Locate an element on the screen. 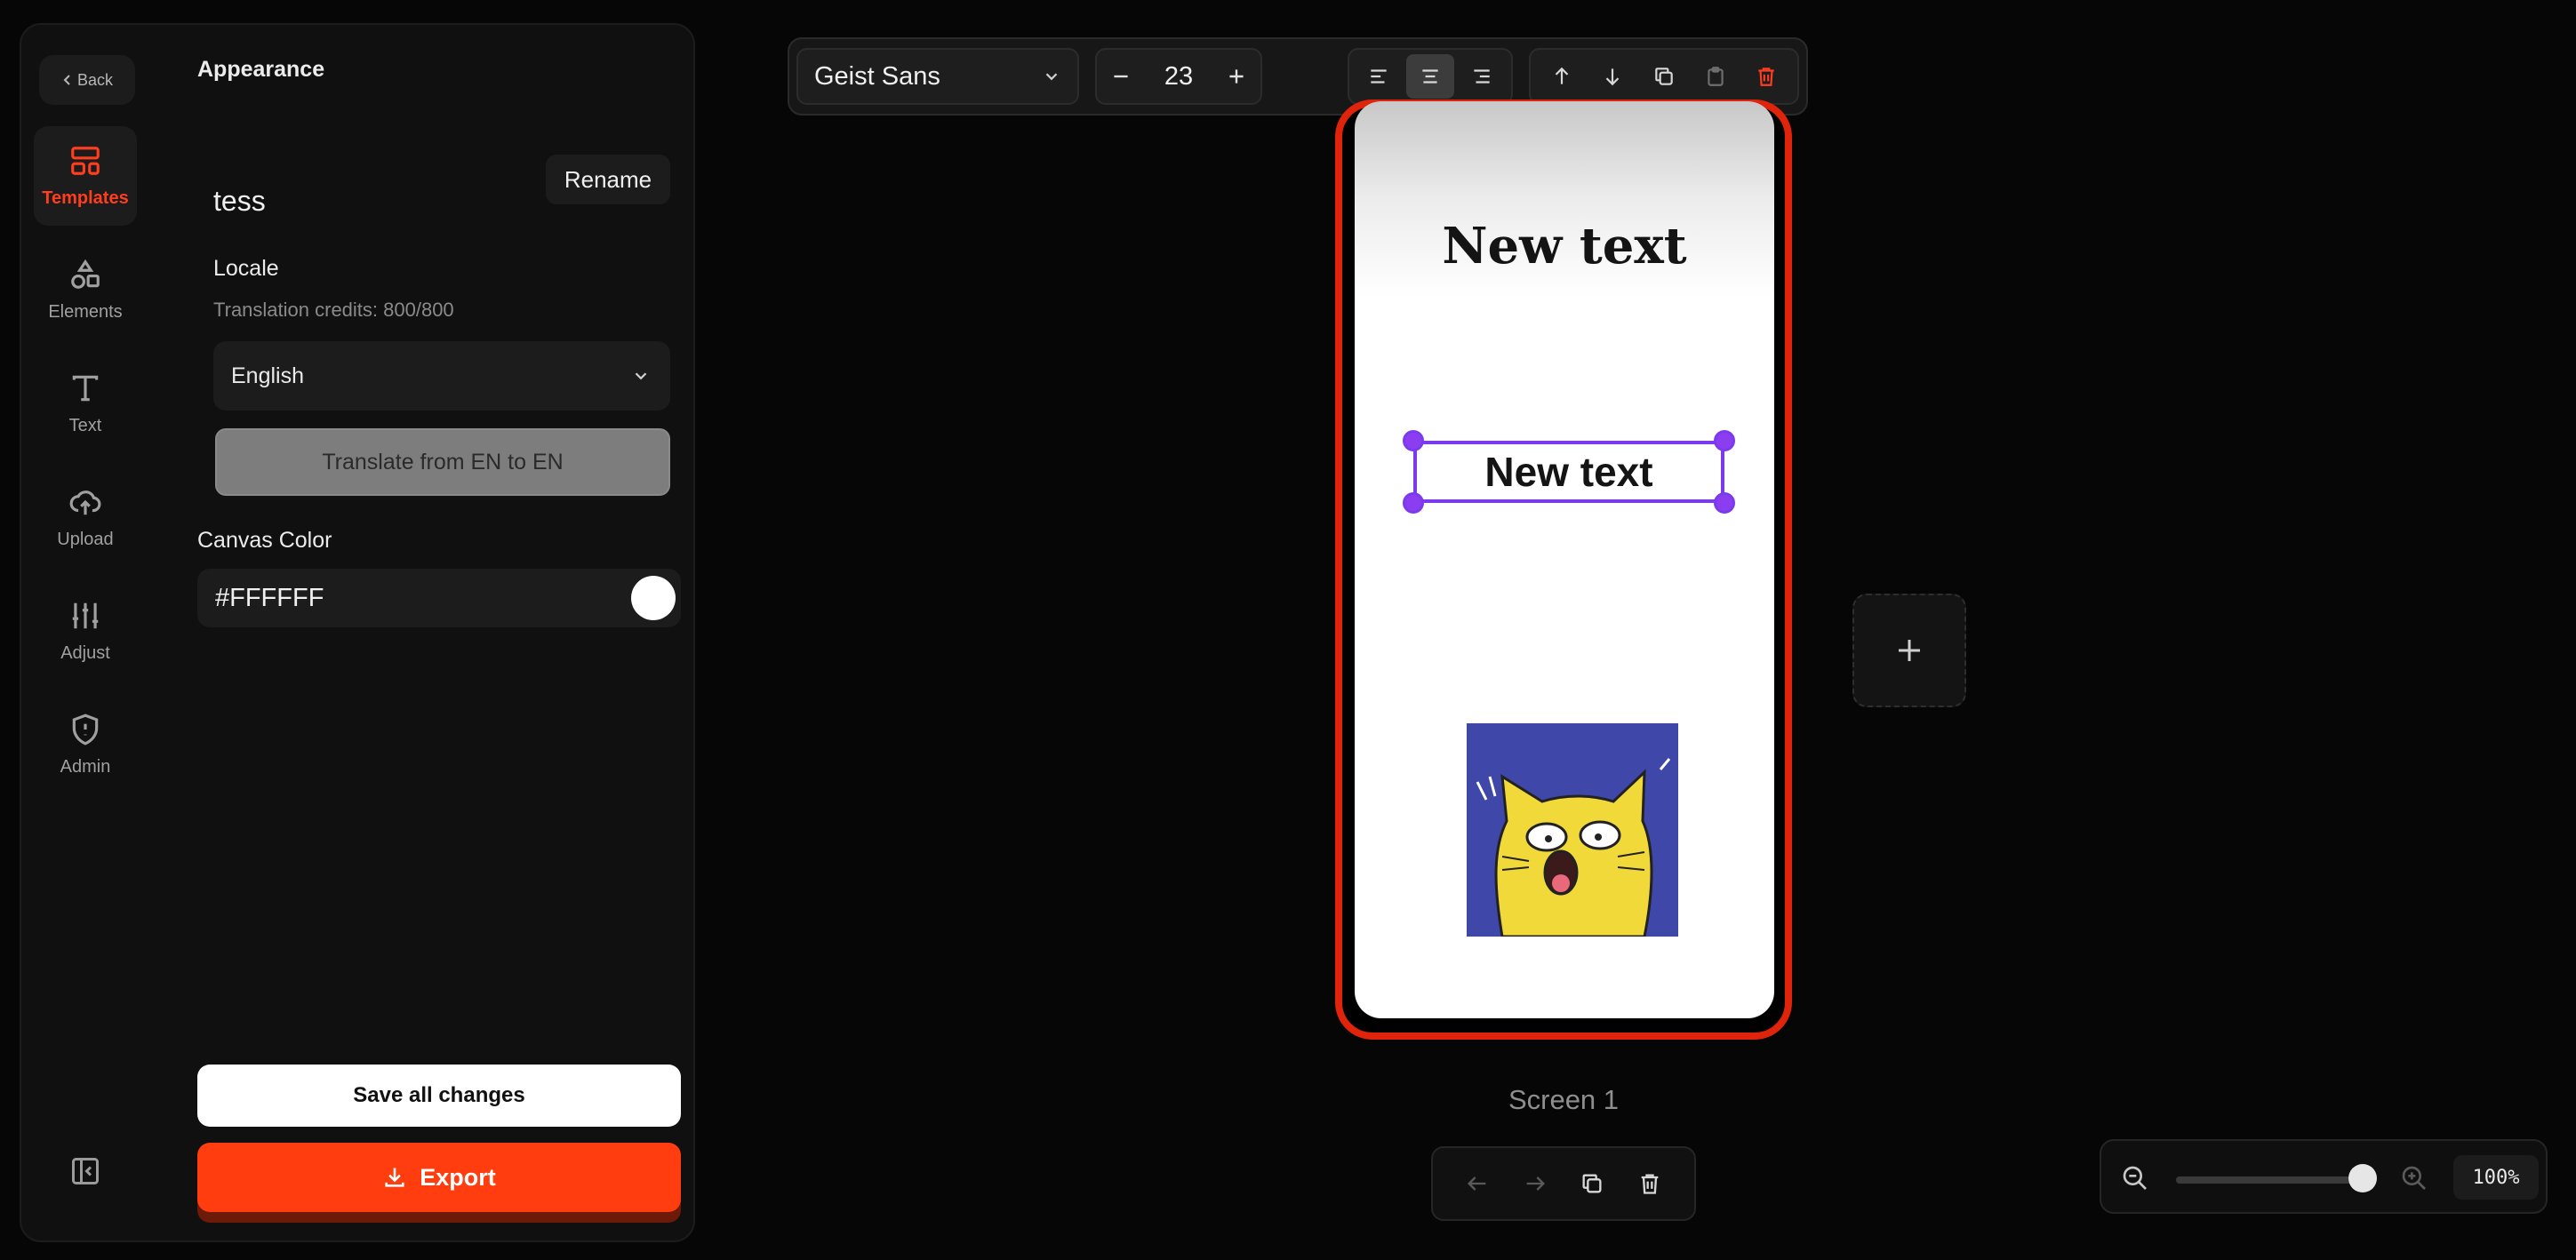  resize-handle-bottom-left is located at coordinates (1413, 503).